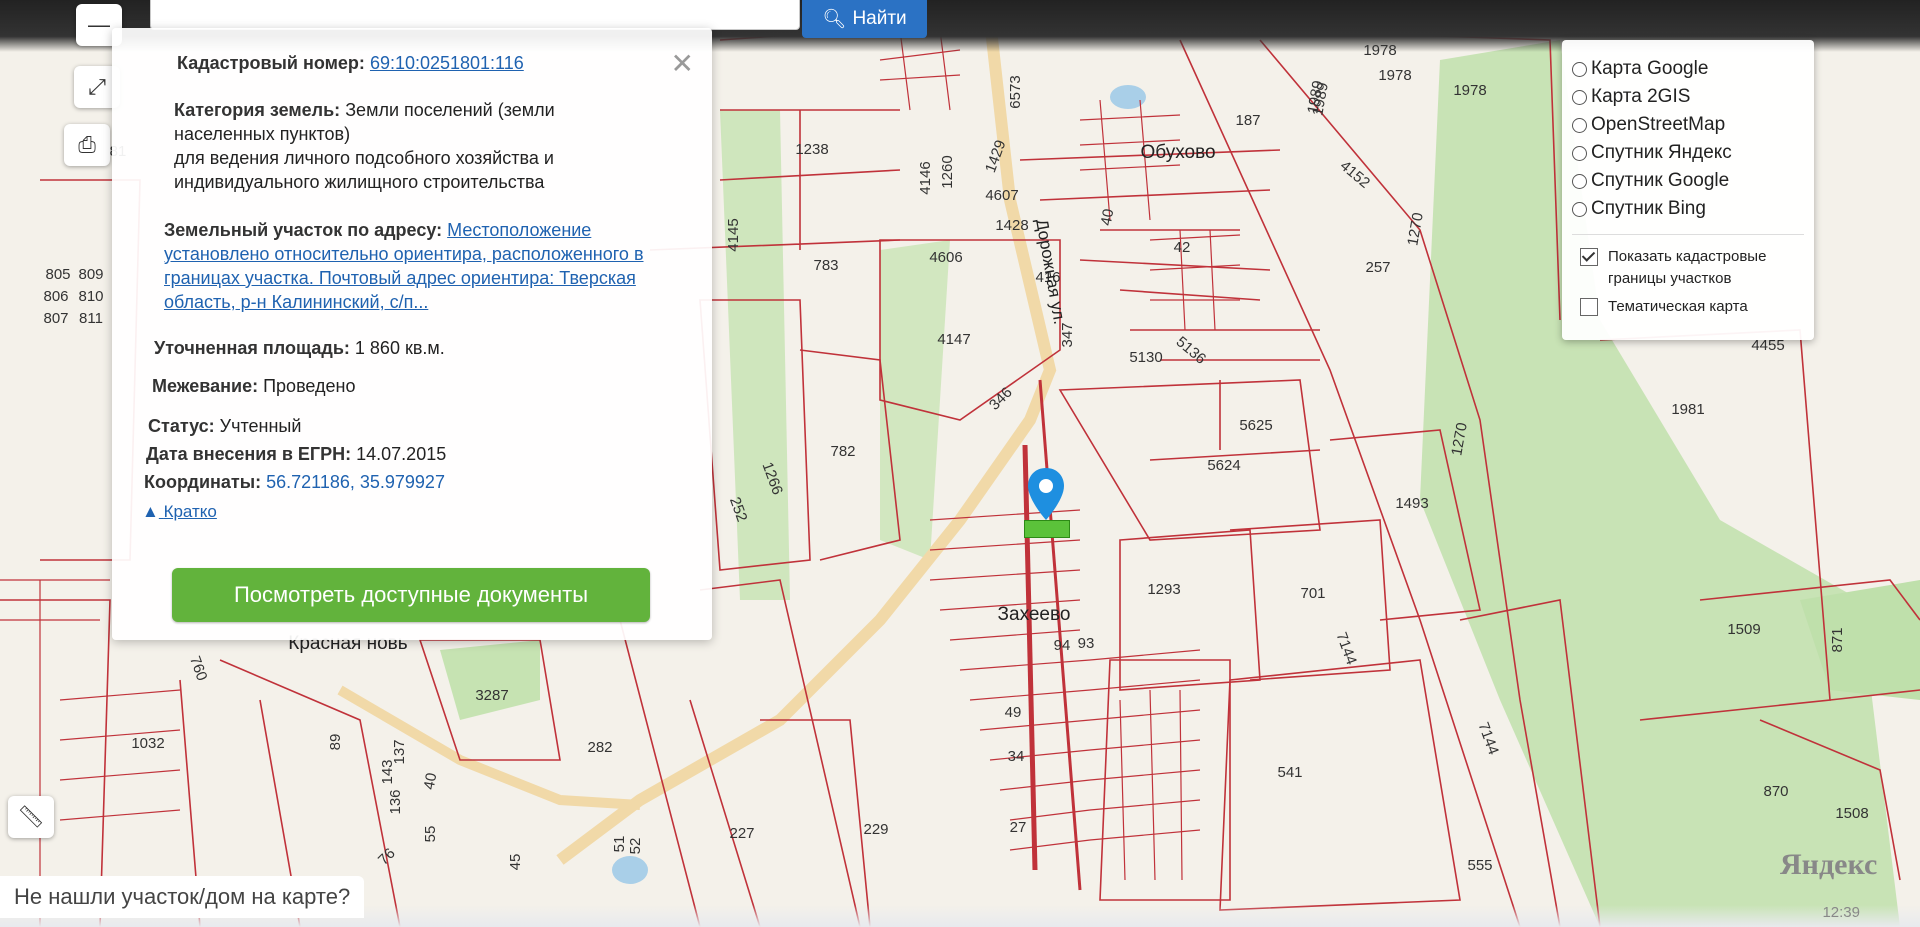  Describe the element at coordinates (401, 454) in the screenshot. I see `egrn-value: 14.07.2015` at that location.